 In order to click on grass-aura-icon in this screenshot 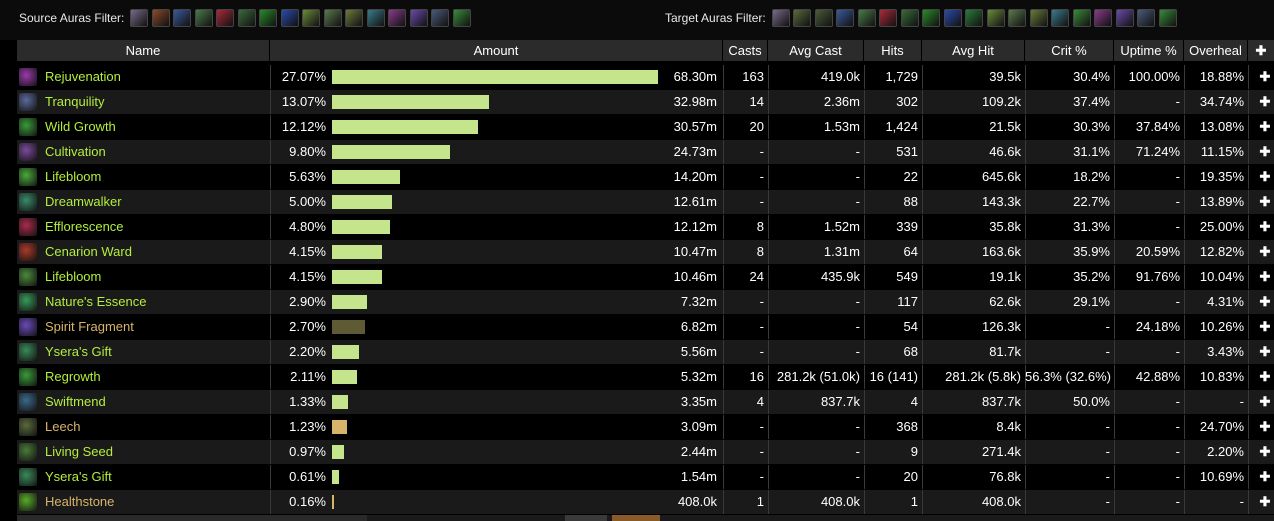, I will do `click(974, 18)`.